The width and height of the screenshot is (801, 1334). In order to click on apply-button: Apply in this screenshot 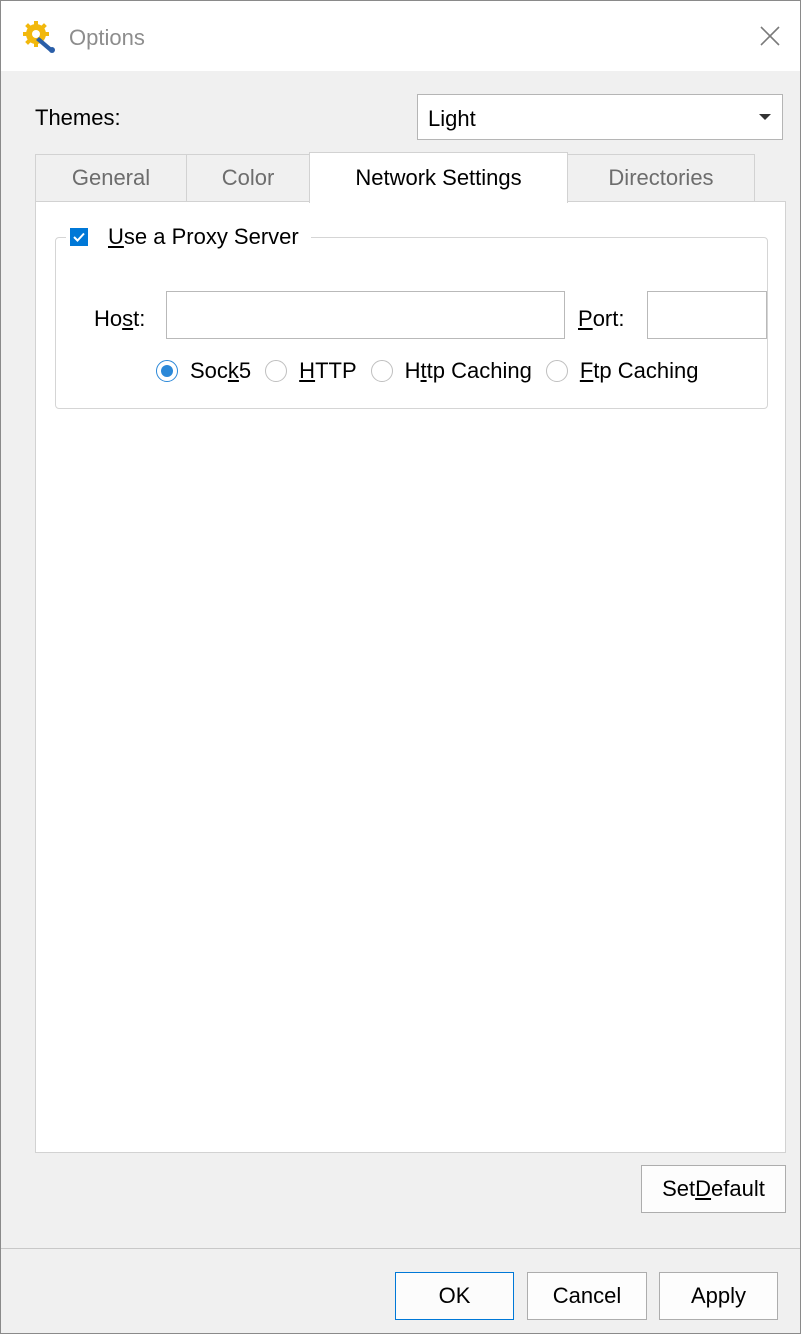, I will do `click(718, 1296)`.